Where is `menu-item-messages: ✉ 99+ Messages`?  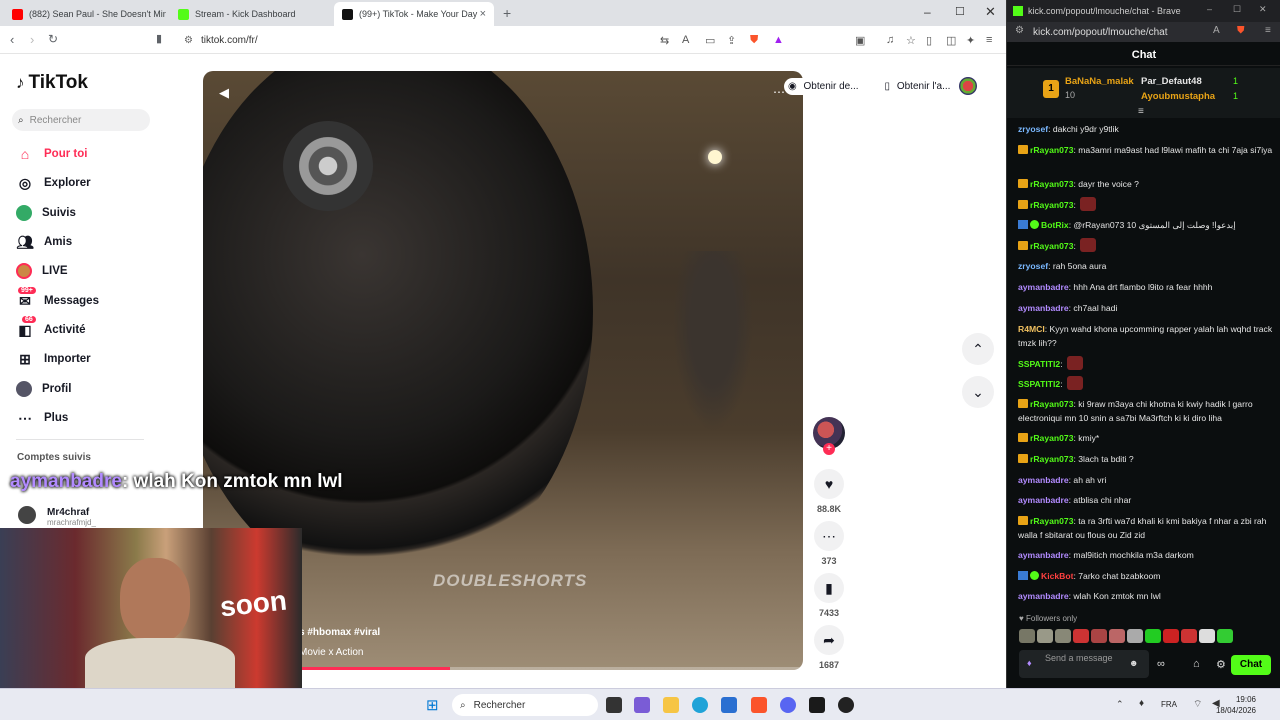 menu-item-messages: ✉ 99+ Messages is located at coordinates (57, 299).